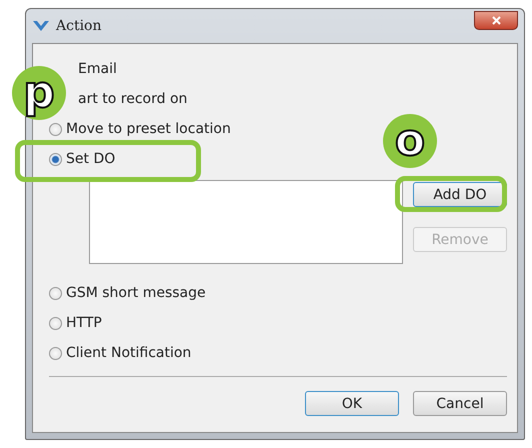  What do you see at coordinates (97, 69) in the screenshot?
I see `option-label: Email` at bounding box center [97, 69].